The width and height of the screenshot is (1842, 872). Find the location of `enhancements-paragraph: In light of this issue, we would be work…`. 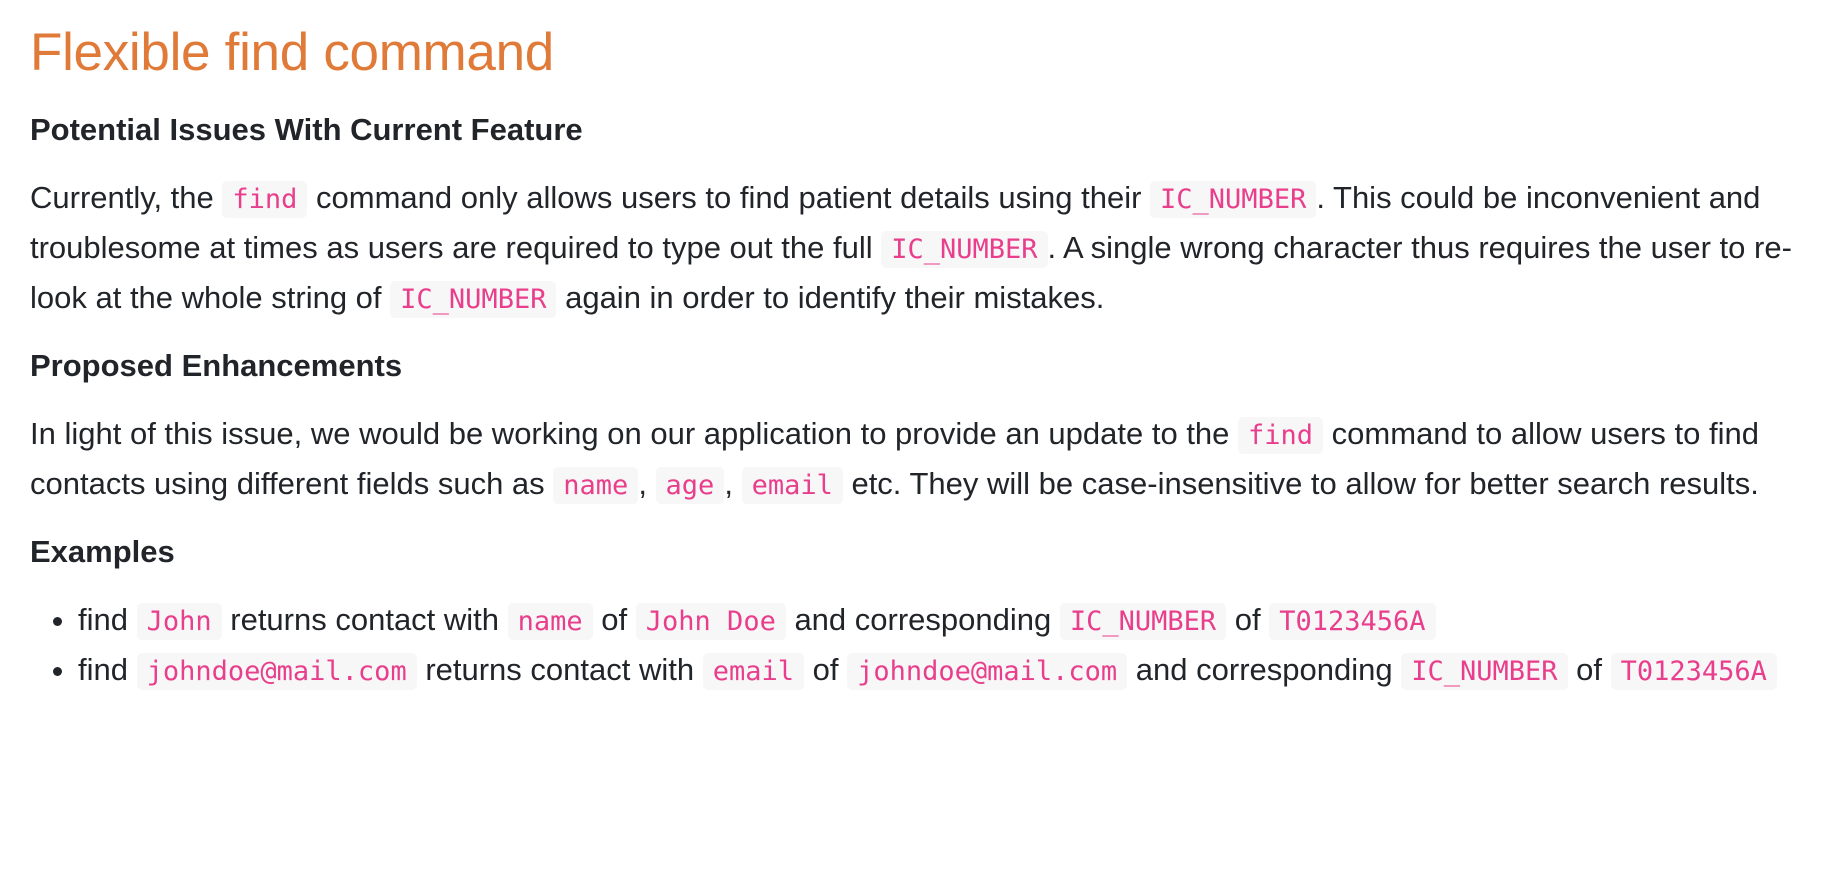

enhancements-paragraph: In light of this issue, we would be work… is located at coordinates (929, 460).